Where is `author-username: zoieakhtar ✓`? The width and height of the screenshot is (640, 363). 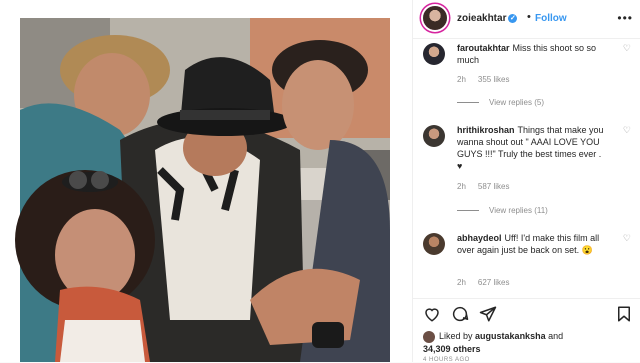
author-username: zoieakhtar ✓ is located at coordinates (487, 18).